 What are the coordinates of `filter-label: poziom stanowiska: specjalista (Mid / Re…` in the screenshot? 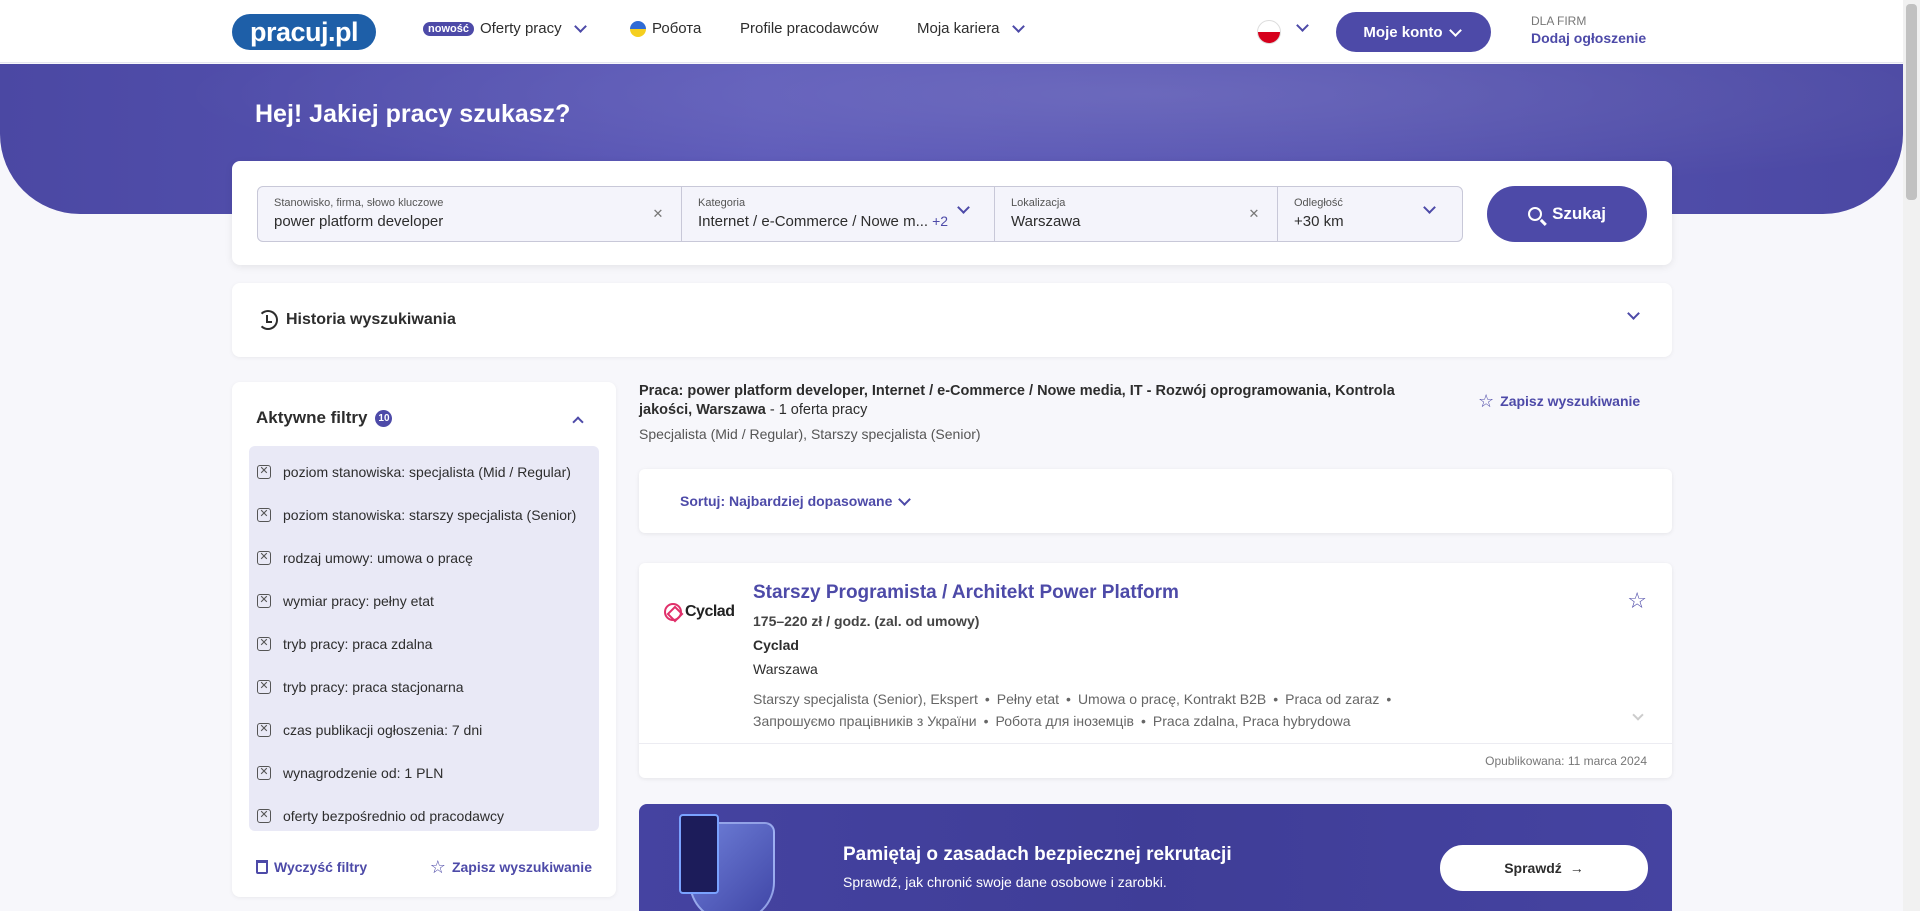 It's located at (427, 471).